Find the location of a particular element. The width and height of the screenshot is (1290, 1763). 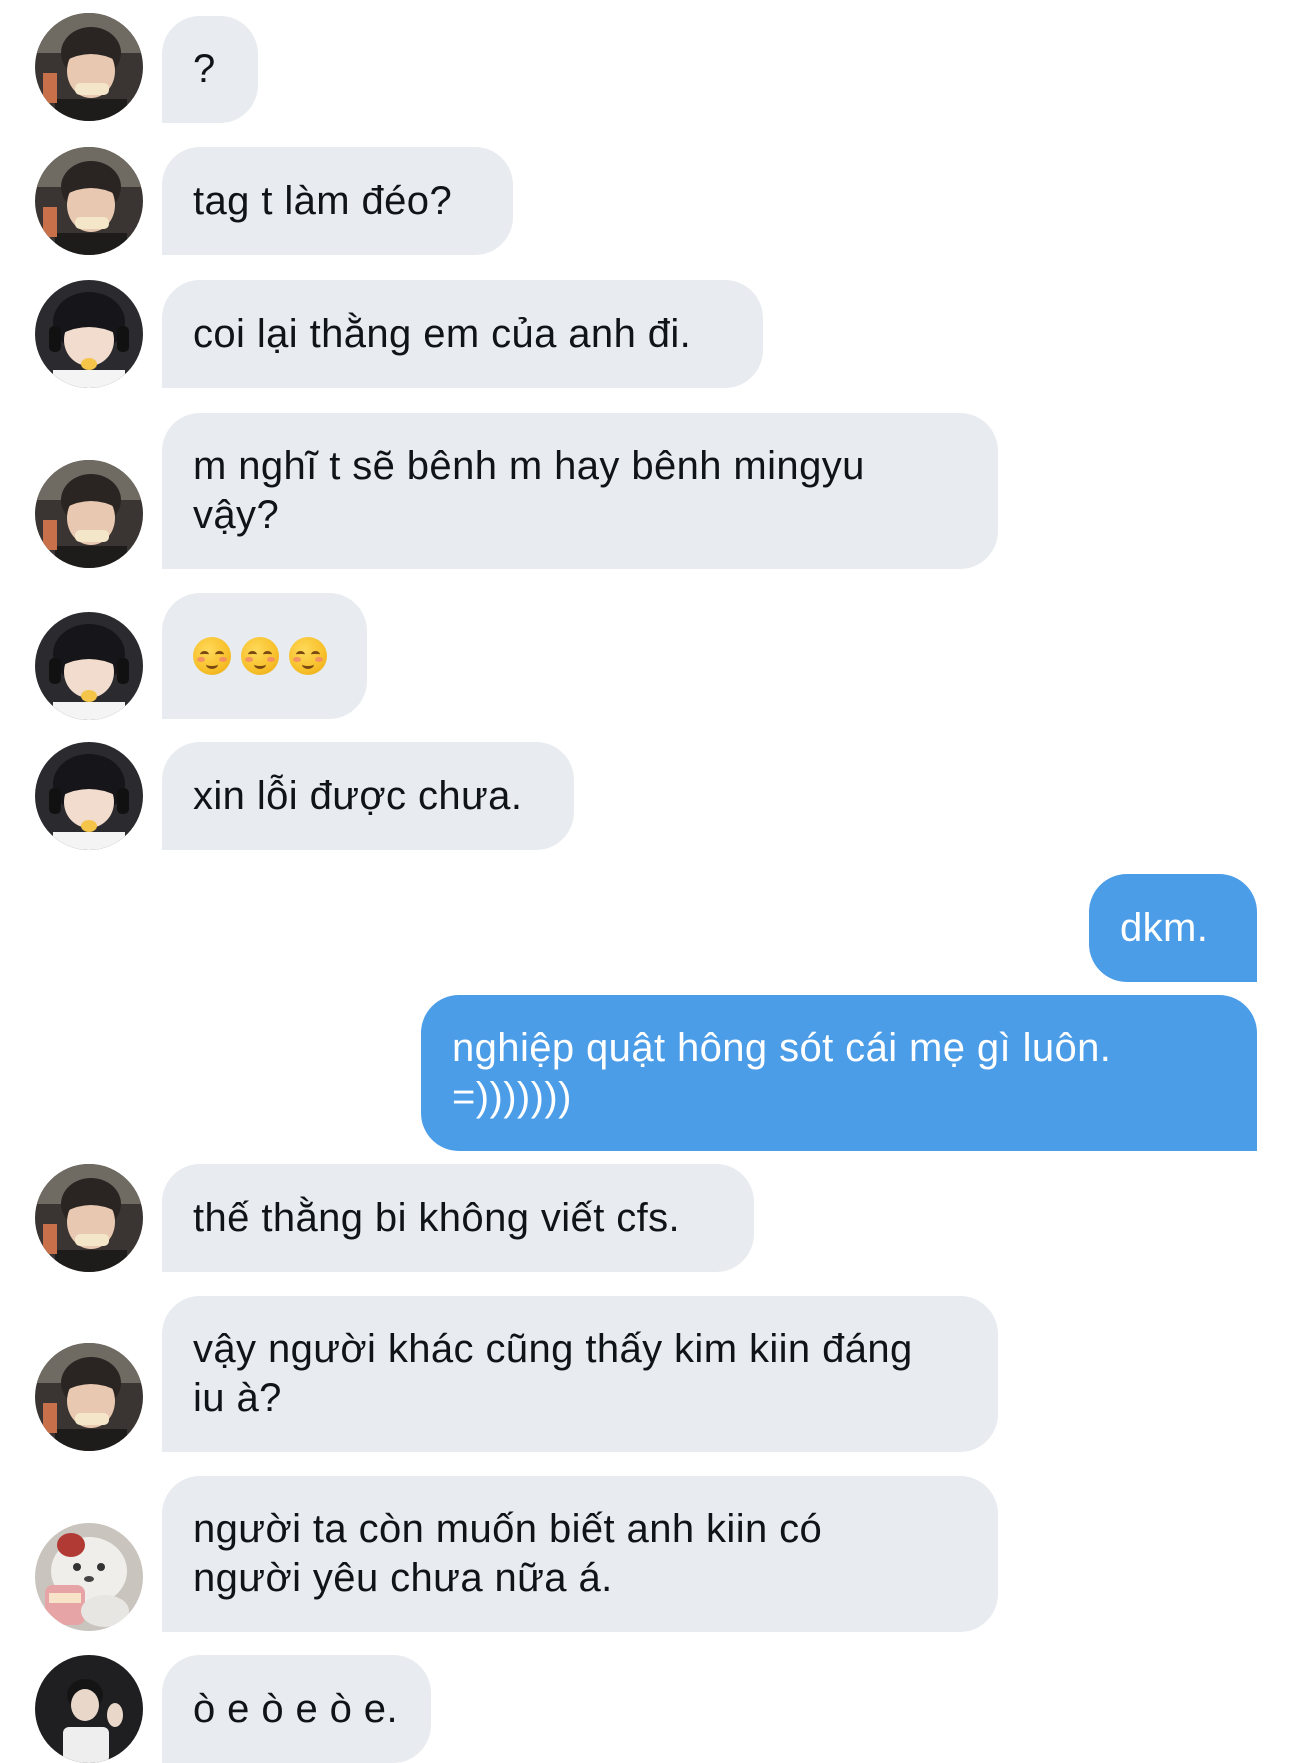

emoji-row is located at coordinates (260, 656).